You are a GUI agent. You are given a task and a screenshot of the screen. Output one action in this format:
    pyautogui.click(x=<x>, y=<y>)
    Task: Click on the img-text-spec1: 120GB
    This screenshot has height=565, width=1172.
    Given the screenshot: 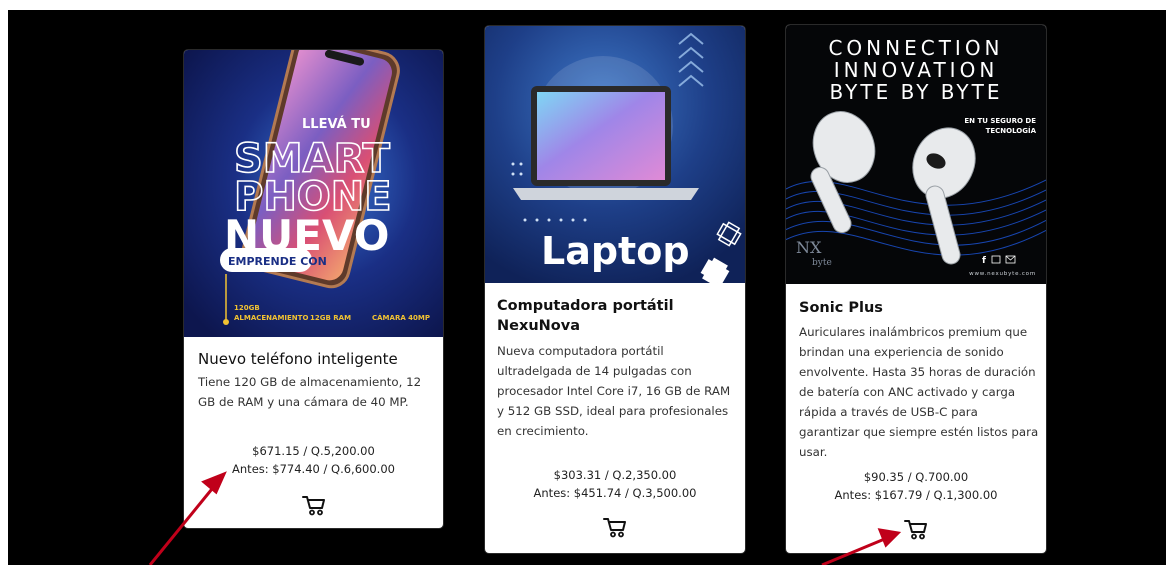 What is the action you would take?
    pyautogui.click(x=247, y=308)
    